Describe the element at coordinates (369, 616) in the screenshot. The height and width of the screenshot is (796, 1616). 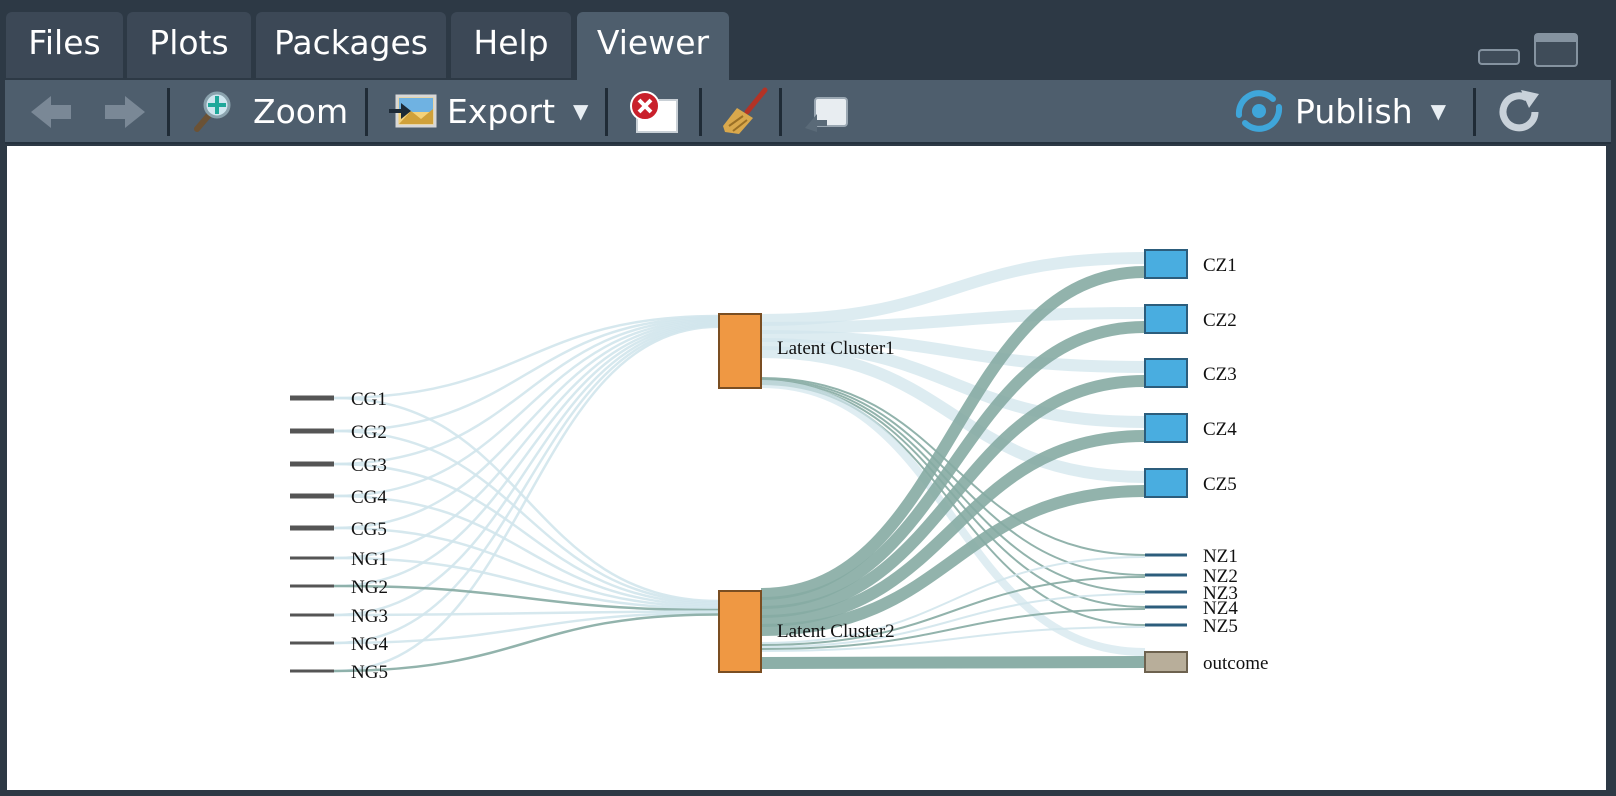
I see `sankey-node-label: NG3` at that location.